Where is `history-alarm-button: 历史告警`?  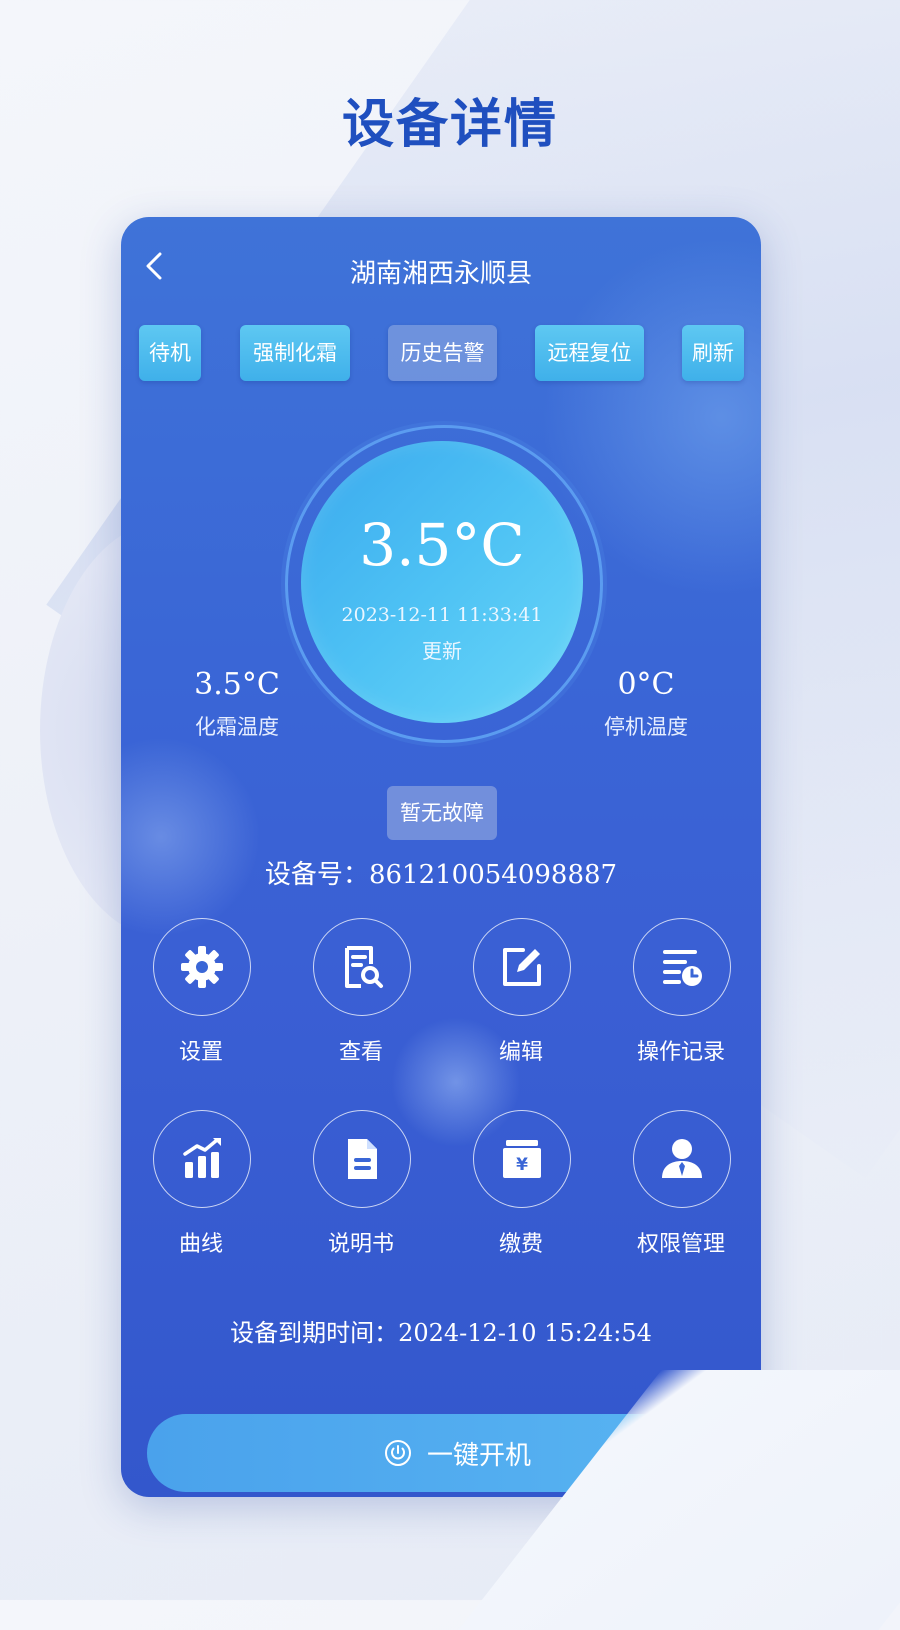 history-alarm-button: 历史告警 is located at coordinates (442, 353).